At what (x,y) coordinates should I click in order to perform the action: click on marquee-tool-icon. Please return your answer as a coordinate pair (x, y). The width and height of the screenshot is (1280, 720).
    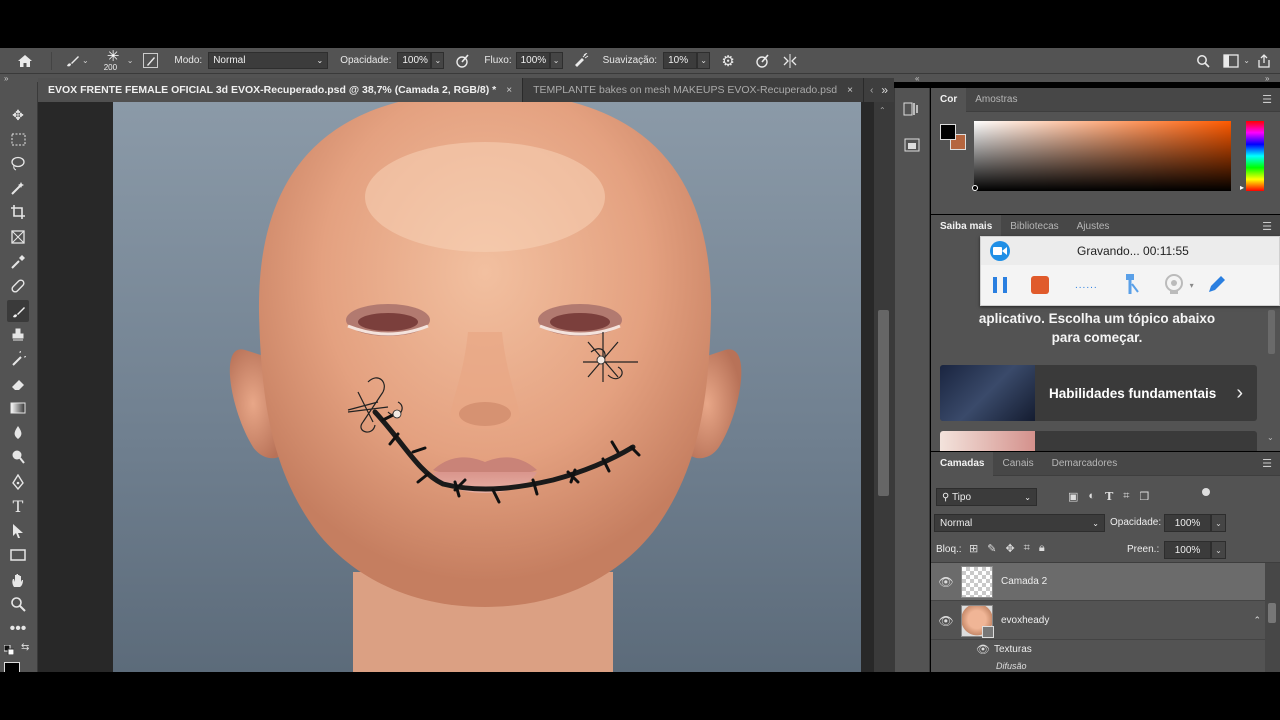
    Looking at the image, I should click on (18, 139).